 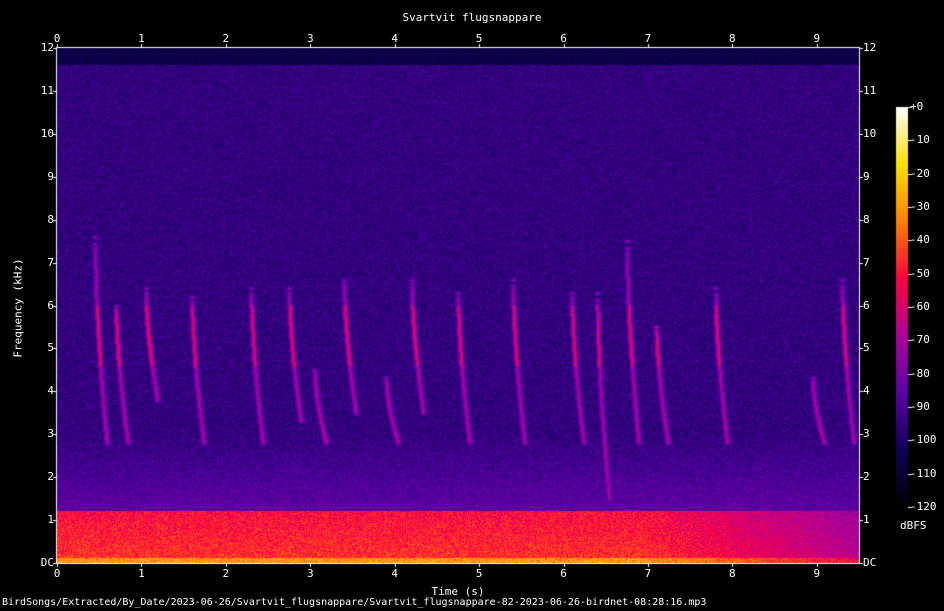 I want to click on y-tick-label-left: 6, so click(x=50, y=305).